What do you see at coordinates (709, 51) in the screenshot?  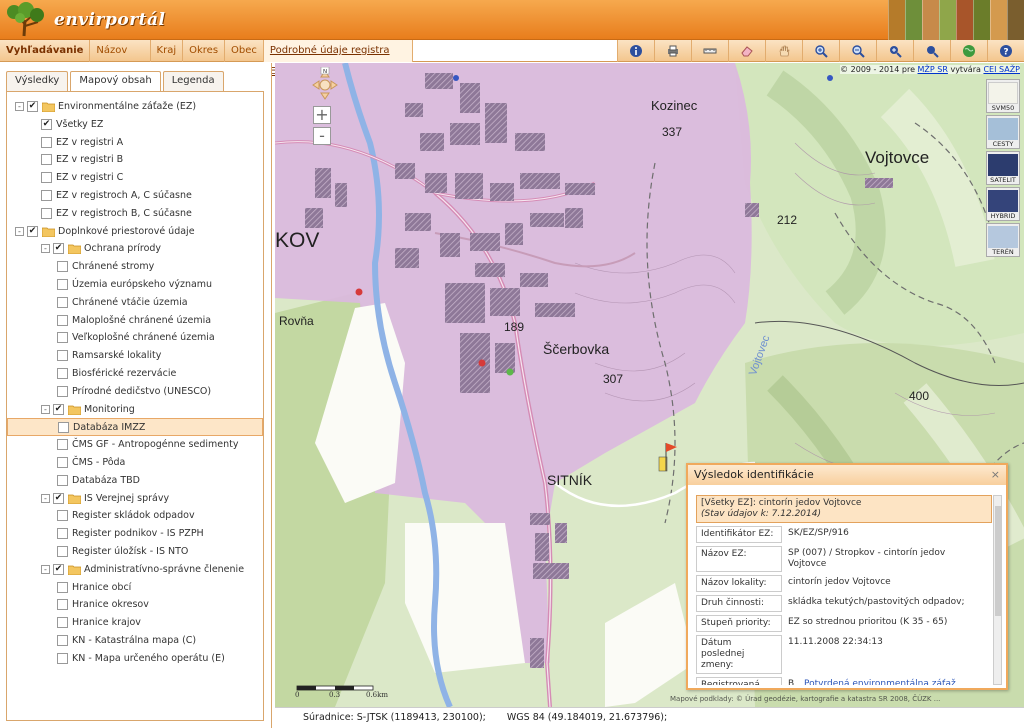 I see `measure-button` at bounding box center [709, 51].